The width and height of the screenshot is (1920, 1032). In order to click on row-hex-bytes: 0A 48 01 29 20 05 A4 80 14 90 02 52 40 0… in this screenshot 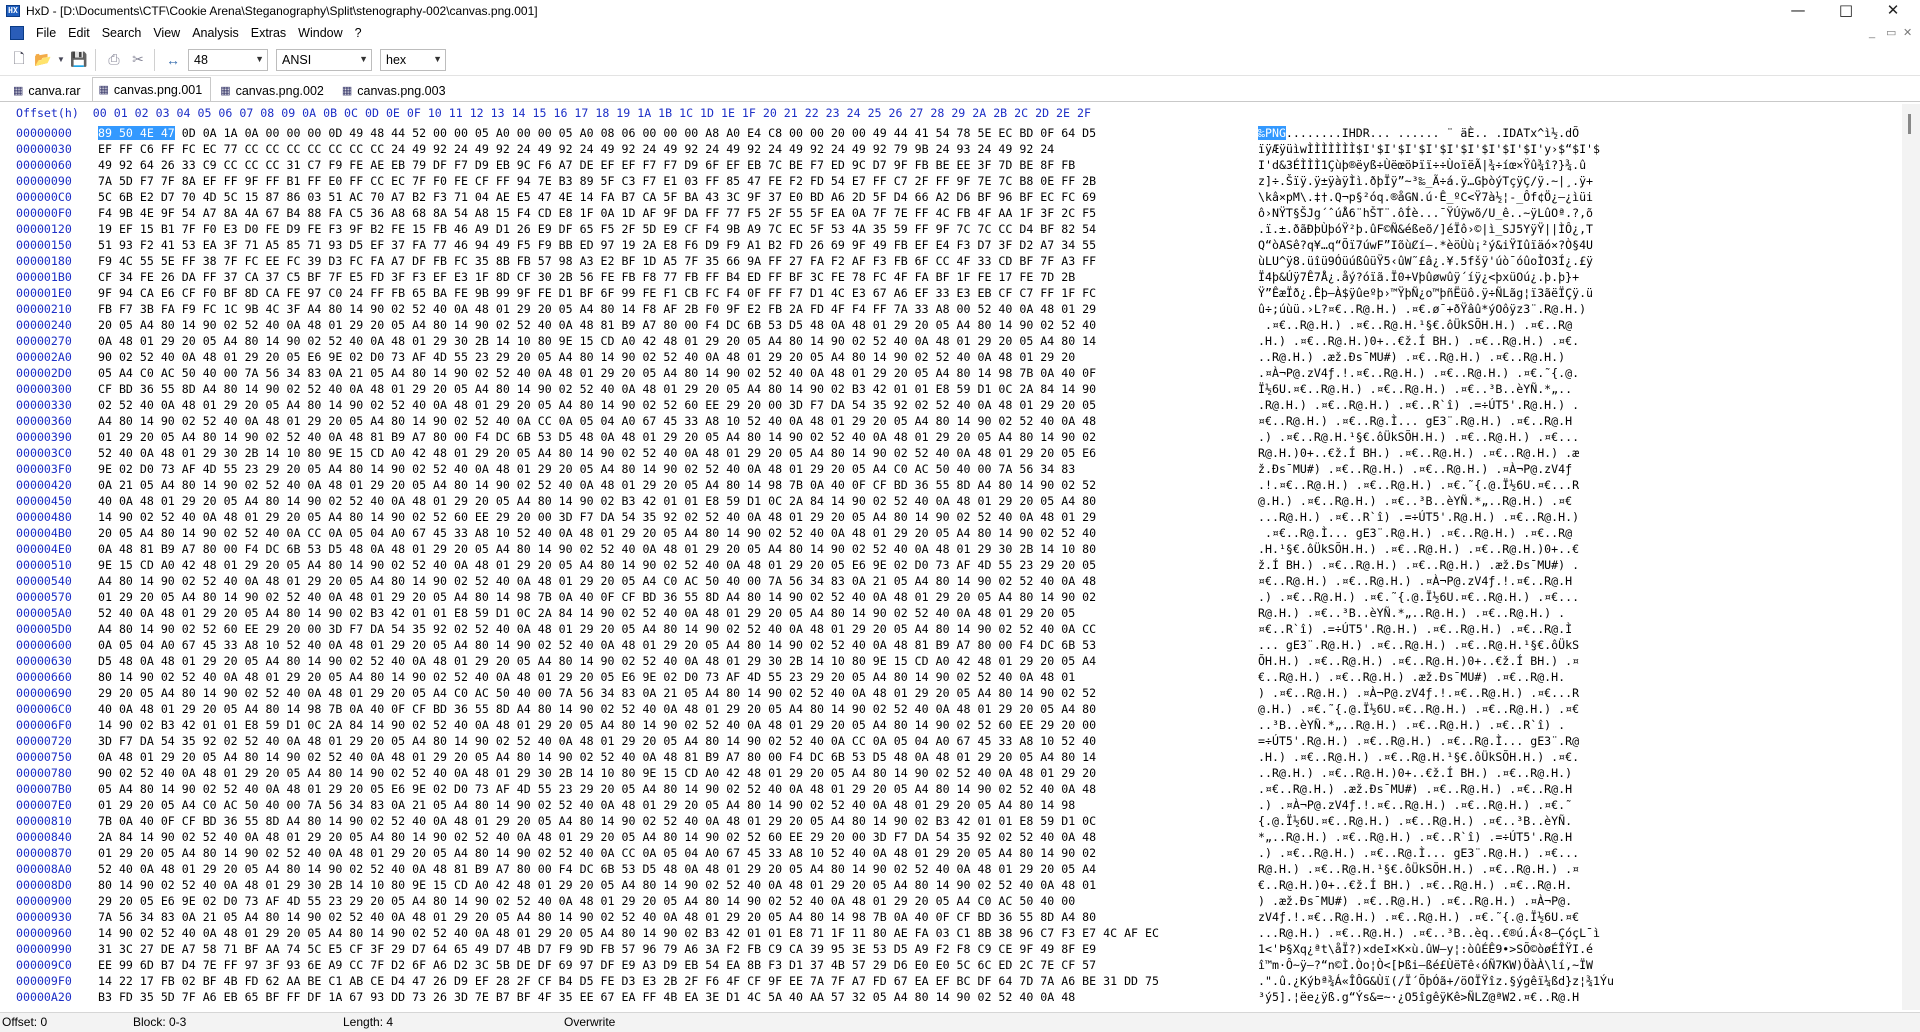, I will do `click(597, 757)`.